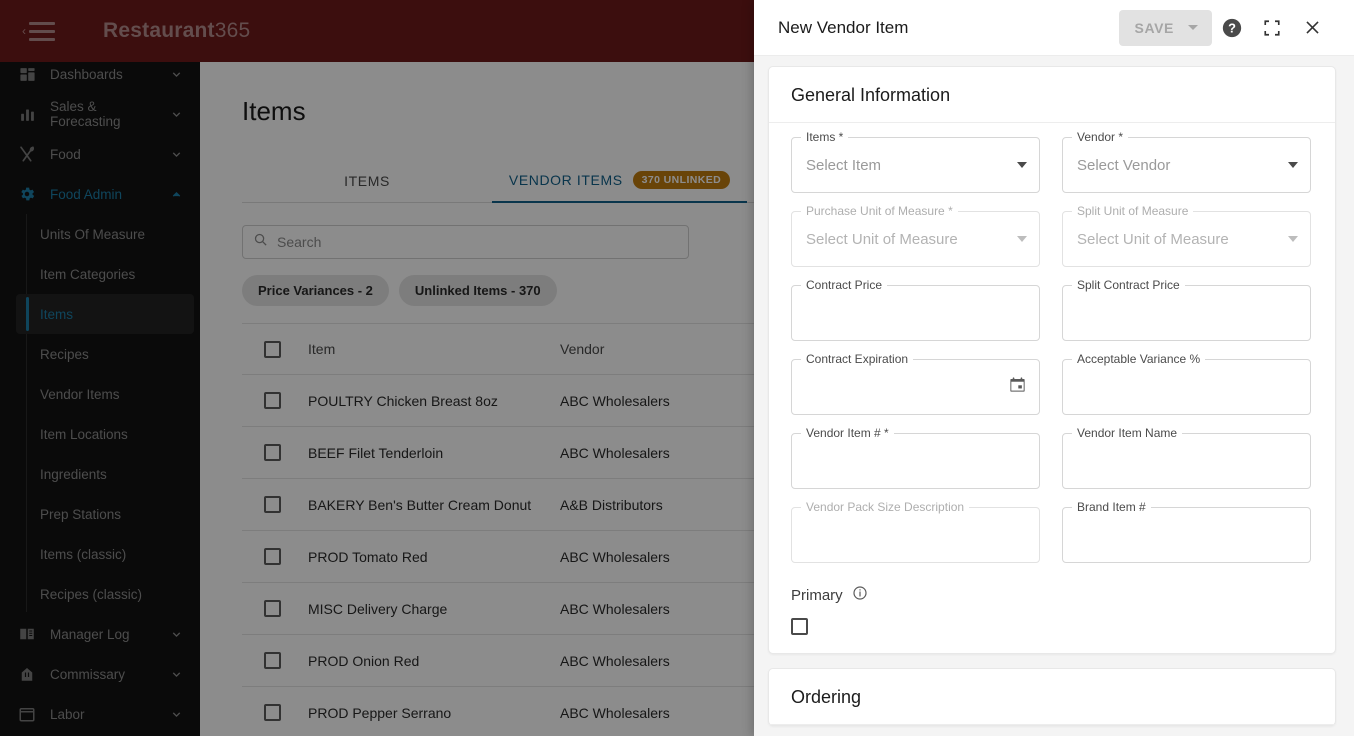  Describe the element at coordinates (100, 154) in the screenshot. I see `sidebar-item-food: Food` at that location.